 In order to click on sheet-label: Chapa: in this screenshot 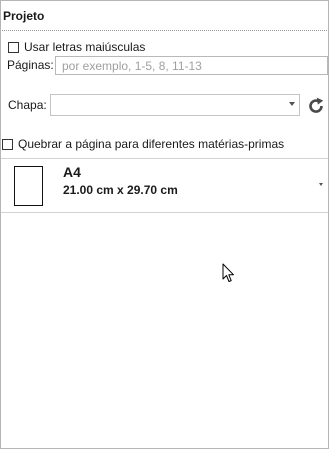, I will do `click(27, 105)`.